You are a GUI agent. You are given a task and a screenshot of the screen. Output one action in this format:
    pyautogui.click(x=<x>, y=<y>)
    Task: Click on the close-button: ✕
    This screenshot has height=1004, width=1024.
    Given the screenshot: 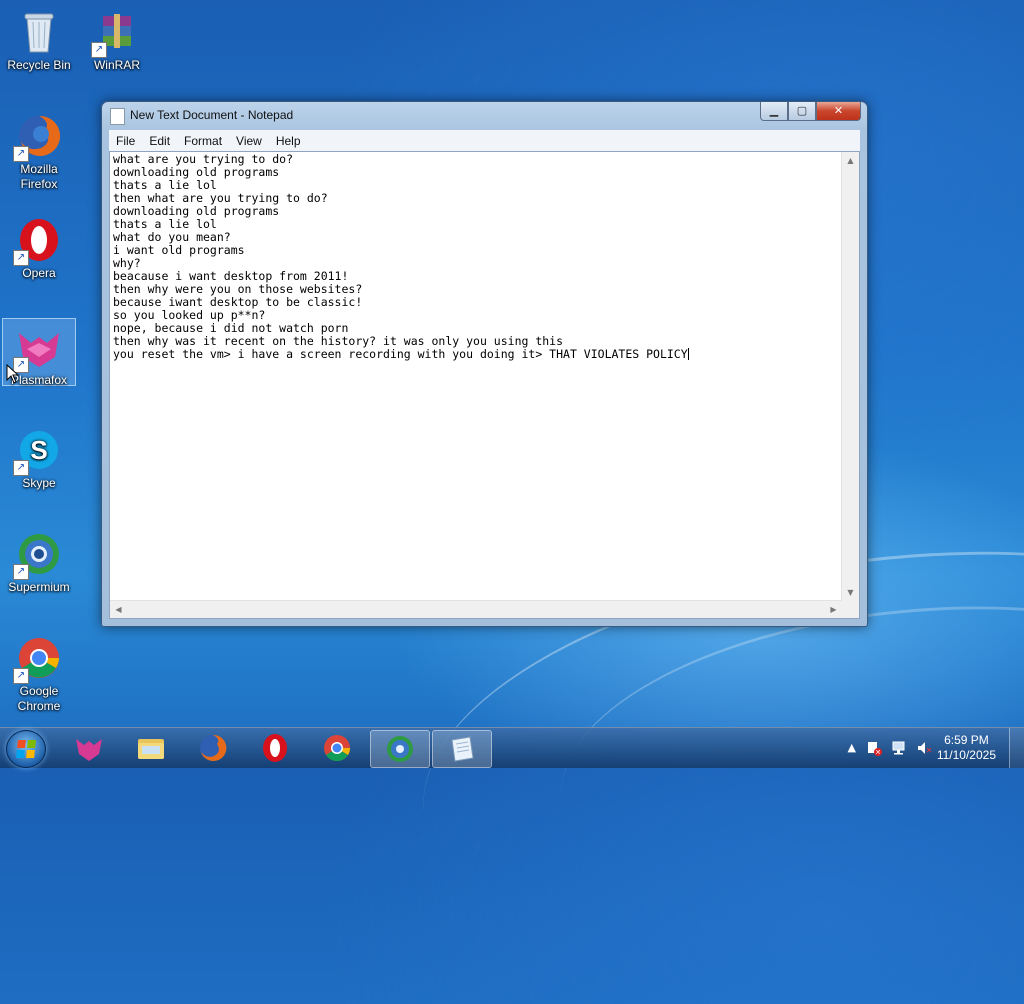 What is the action you would take?
    pyautogui.click(x=838, y=111)
    